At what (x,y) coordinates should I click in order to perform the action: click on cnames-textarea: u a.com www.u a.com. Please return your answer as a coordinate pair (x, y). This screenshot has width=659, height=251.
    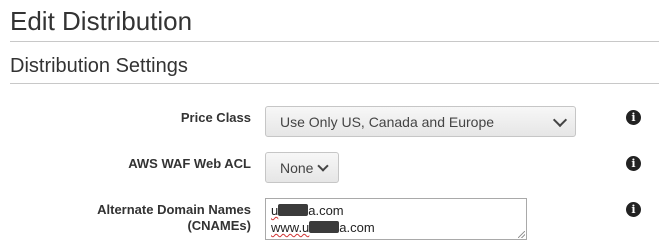
    Looking at the image, I should click on (396, 219).